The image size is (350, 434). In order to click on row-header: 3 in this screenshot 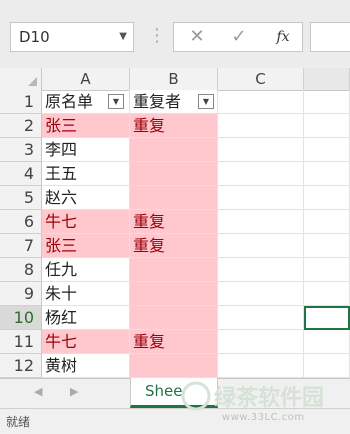, I will do `click(21, 150)`.